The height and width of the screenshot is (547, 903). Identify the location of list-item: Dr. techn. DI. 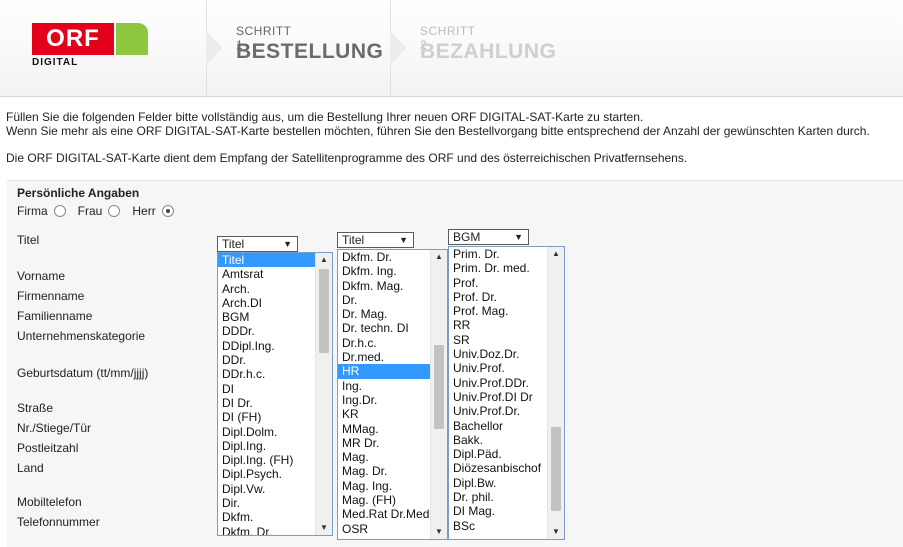
(384, 328).